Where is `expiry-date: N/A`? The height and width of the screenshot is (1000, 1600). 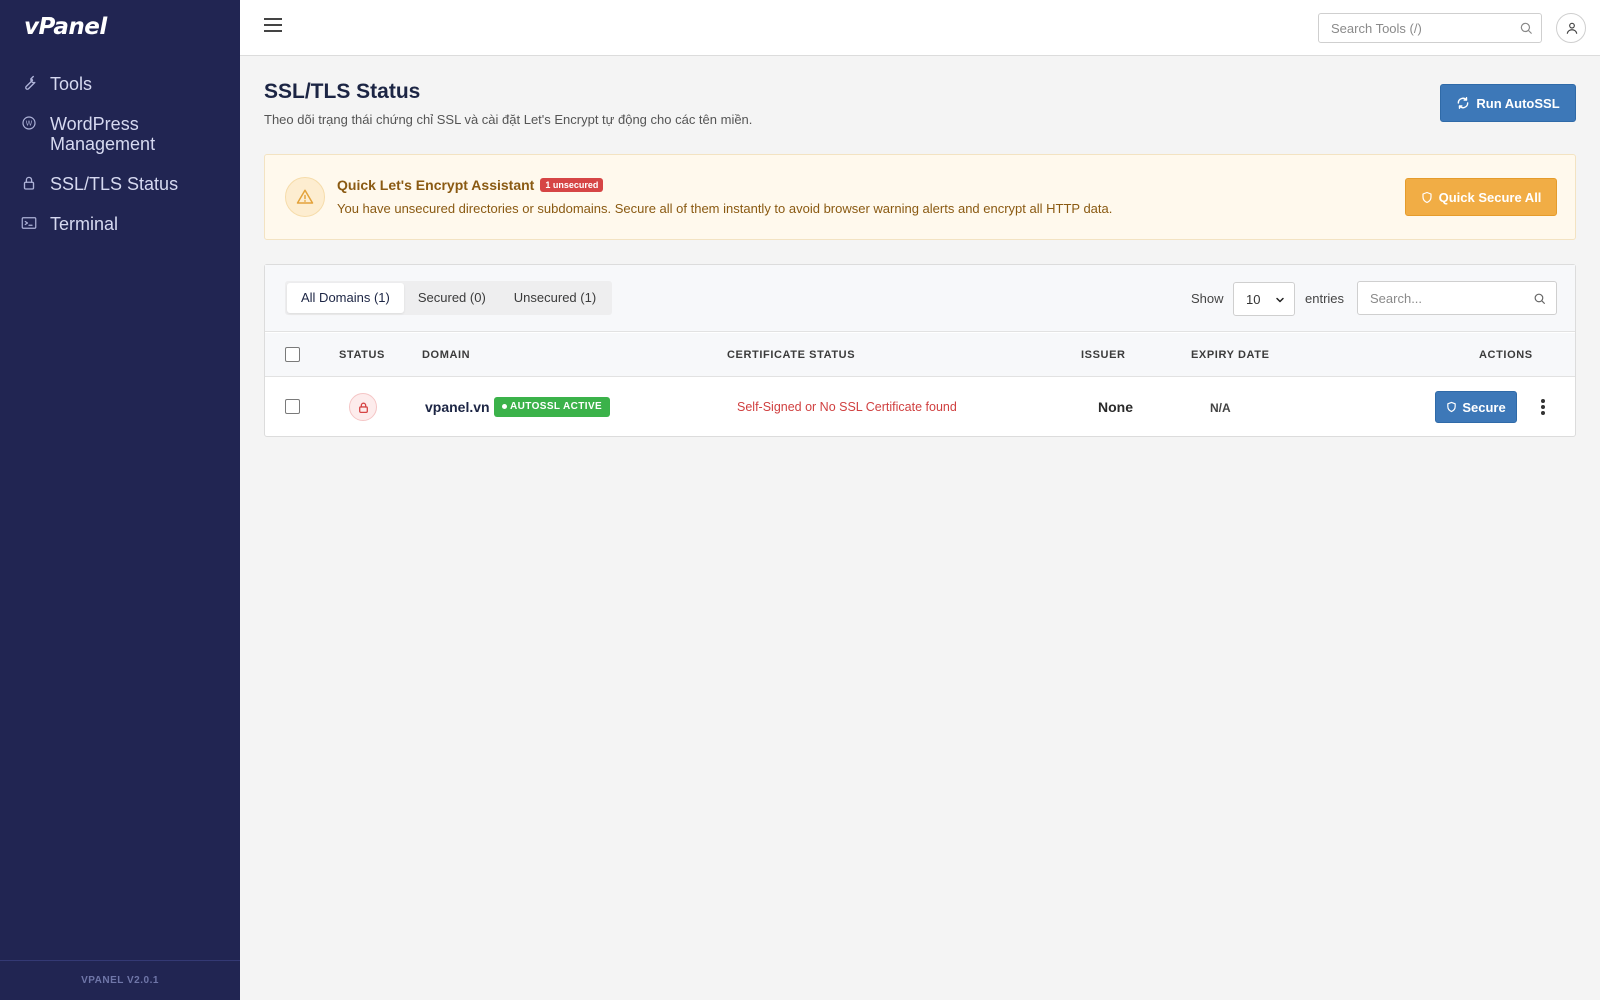 expiry-date: N/A is located at coordinates (1220, 408).